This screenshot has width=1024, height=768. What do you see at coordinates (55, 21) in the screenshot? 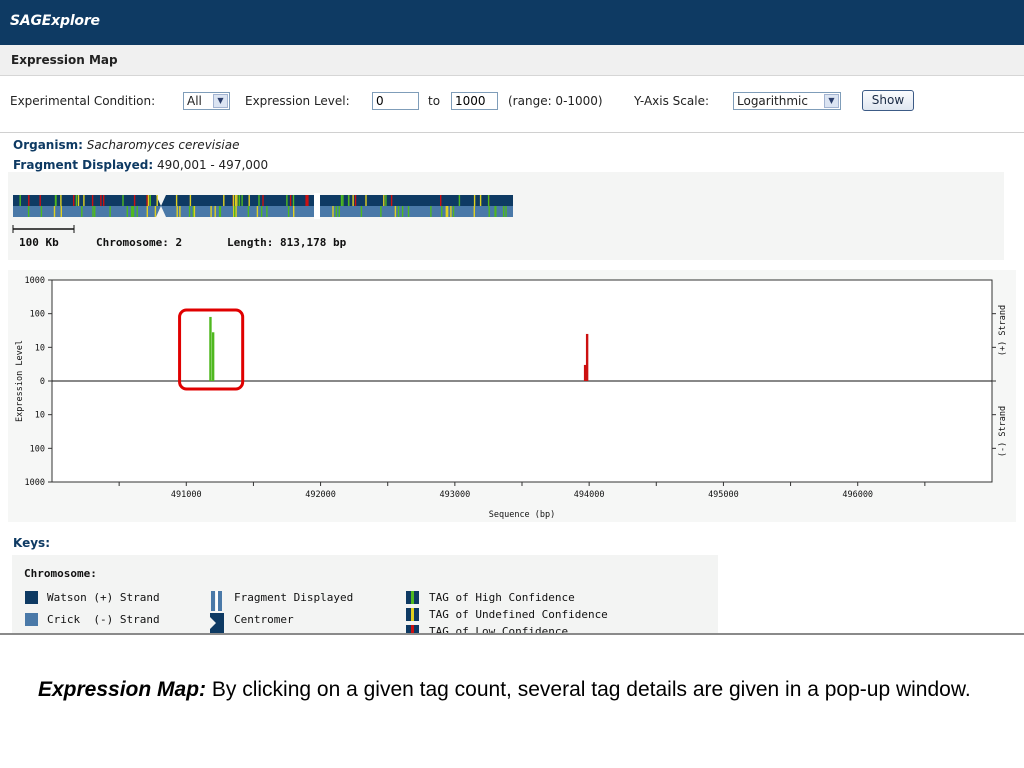
I see `app-title: SAGExplore` at bounding box center [55, 21].